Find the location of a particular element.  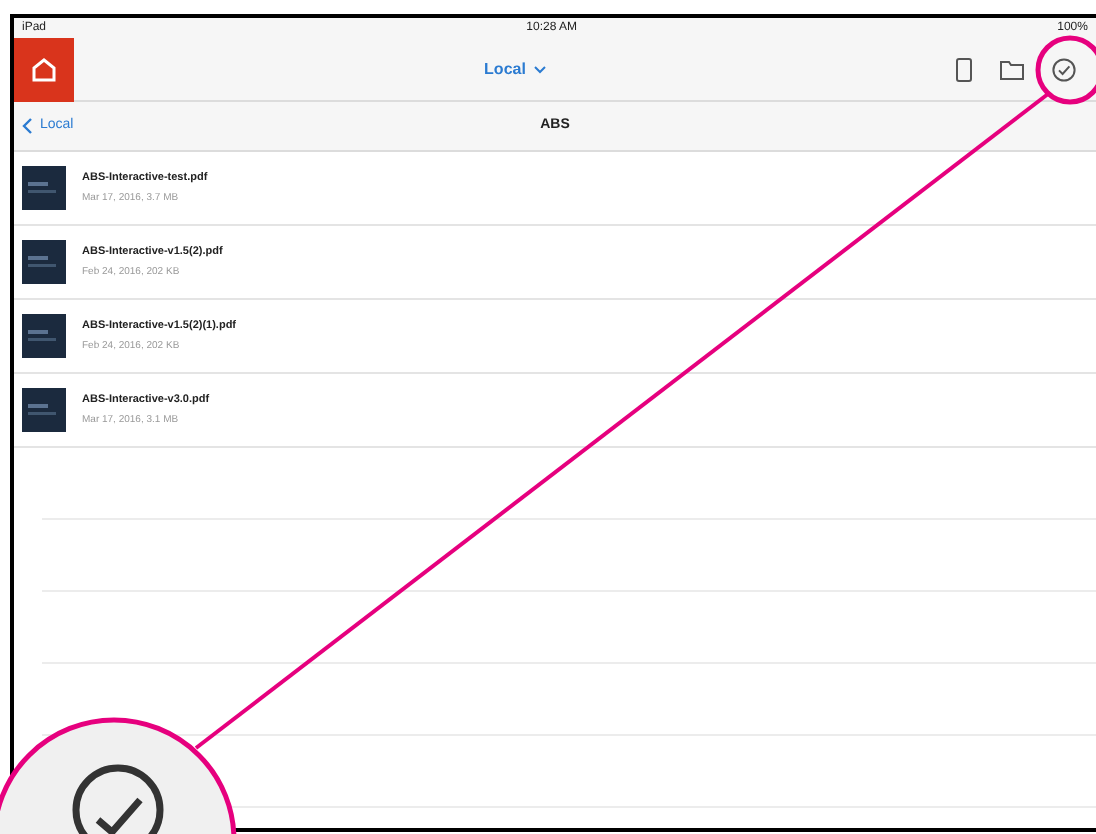

chevron-left-icon is located at coordinates (27, 126).